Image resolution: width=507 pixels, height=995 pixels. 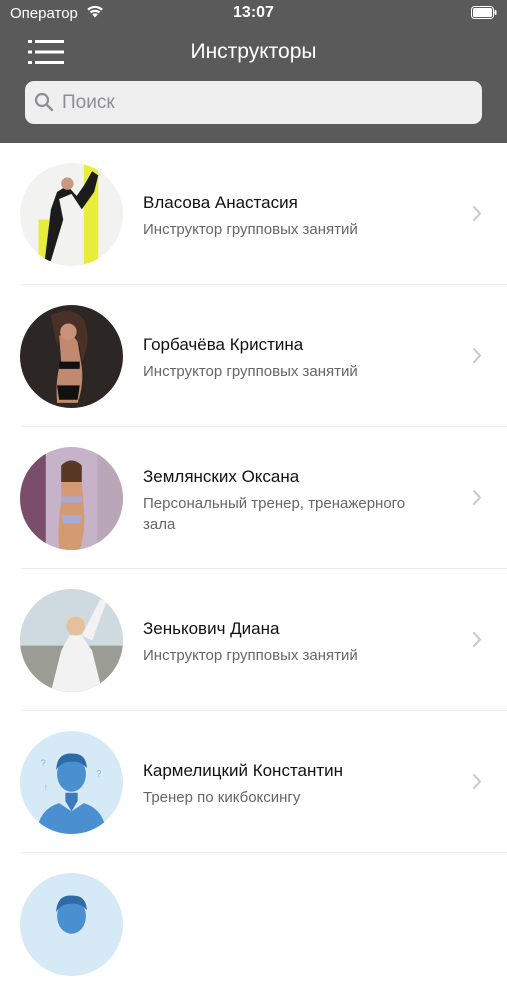 I want to click on instructor-name: Кармелицкий Константин, so click(x=243, y=770).